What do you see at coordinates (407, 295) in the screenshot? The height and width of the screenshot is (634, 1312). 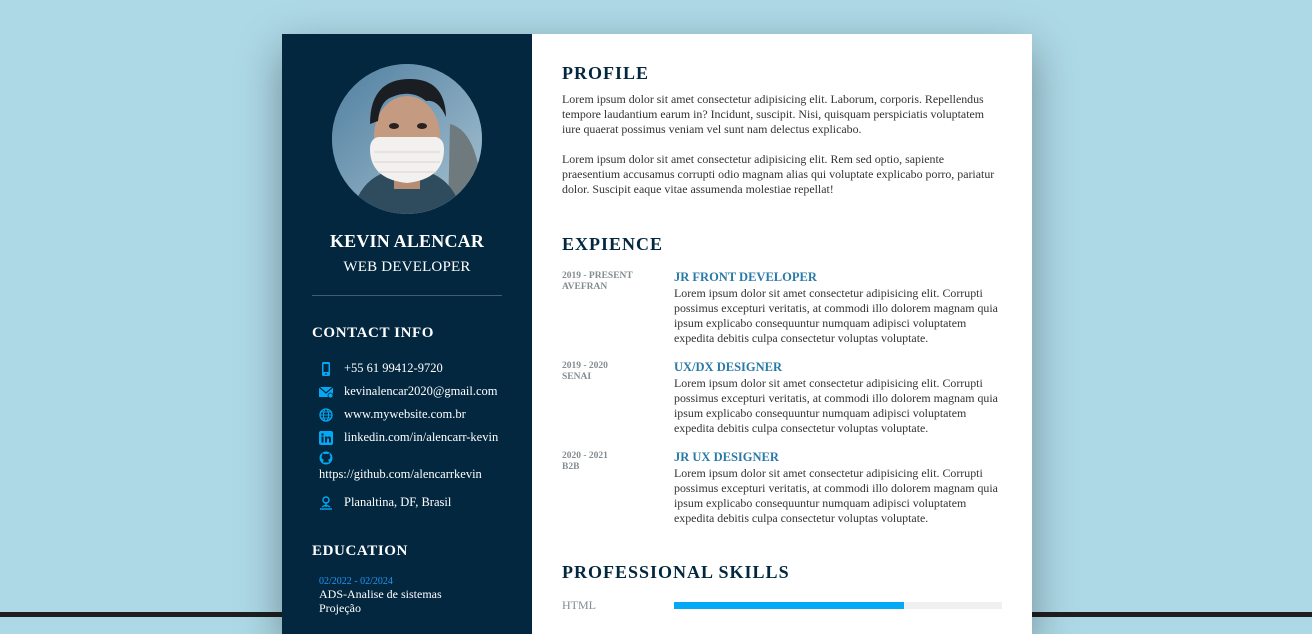 I see `sidebar-divider` at bounding box center [407, 295].